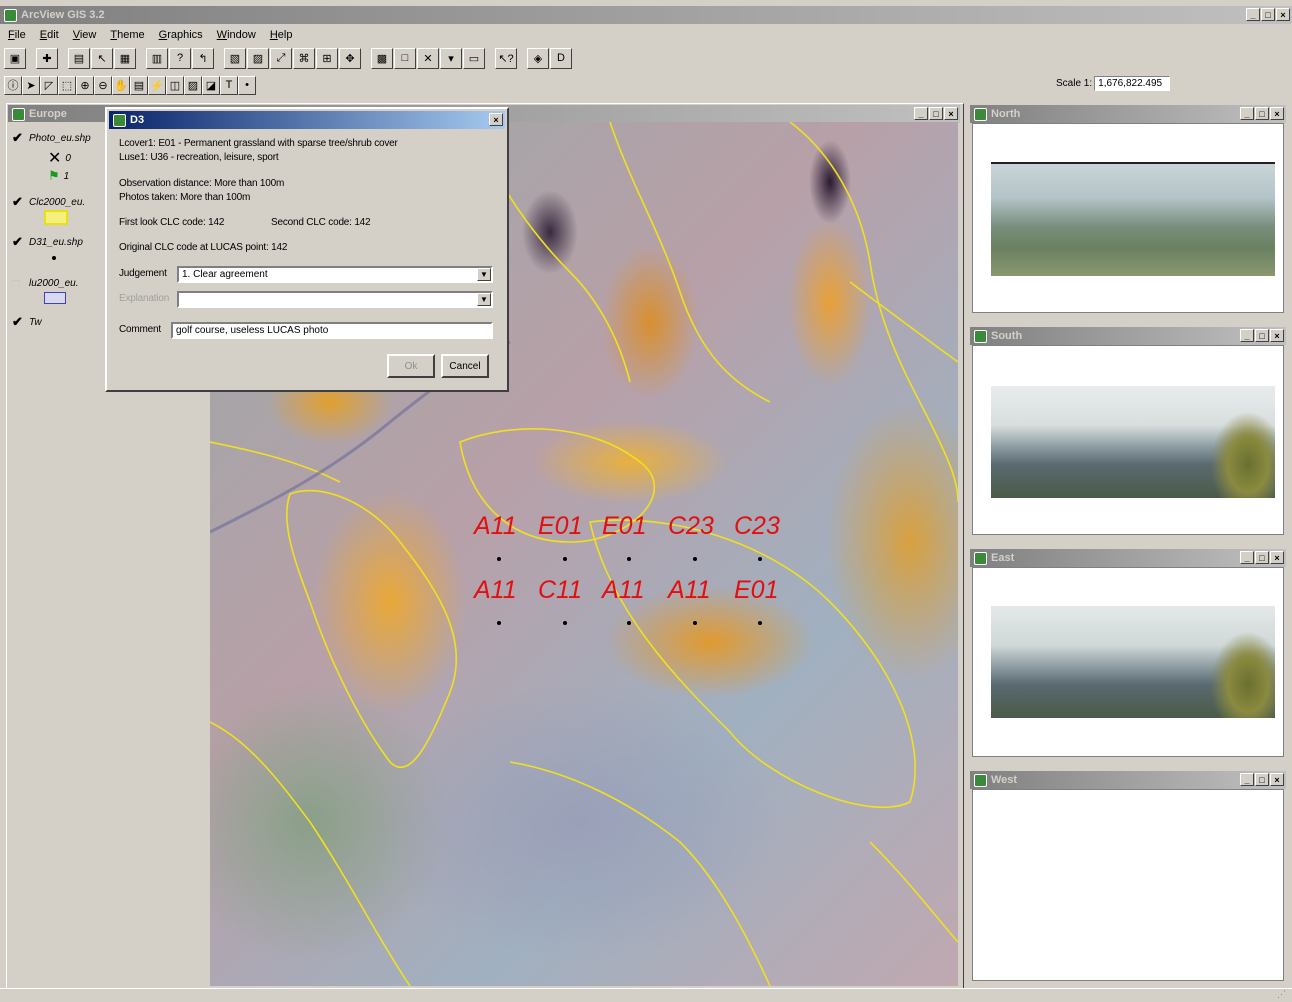  What do you see at coordinates (27, 322) in the screenshot?
I see `toc-layer-tw: ✔ Tw` at bounding box center [27, 322].